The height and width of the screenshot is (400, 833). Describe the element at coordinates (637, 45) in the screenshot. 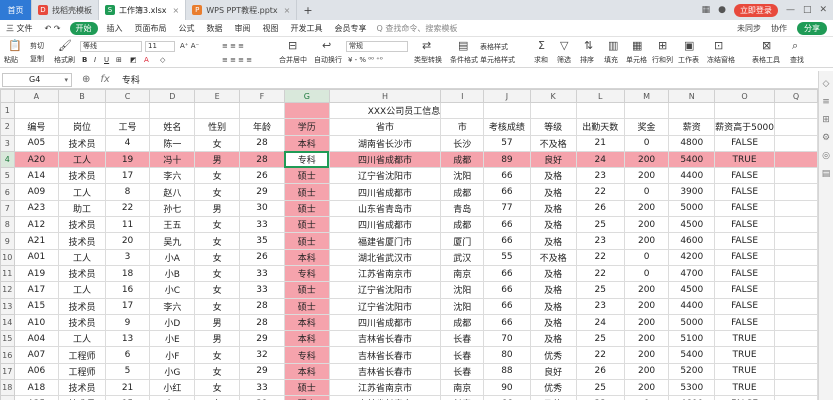

I see `cell-icon: ▦` at that location.